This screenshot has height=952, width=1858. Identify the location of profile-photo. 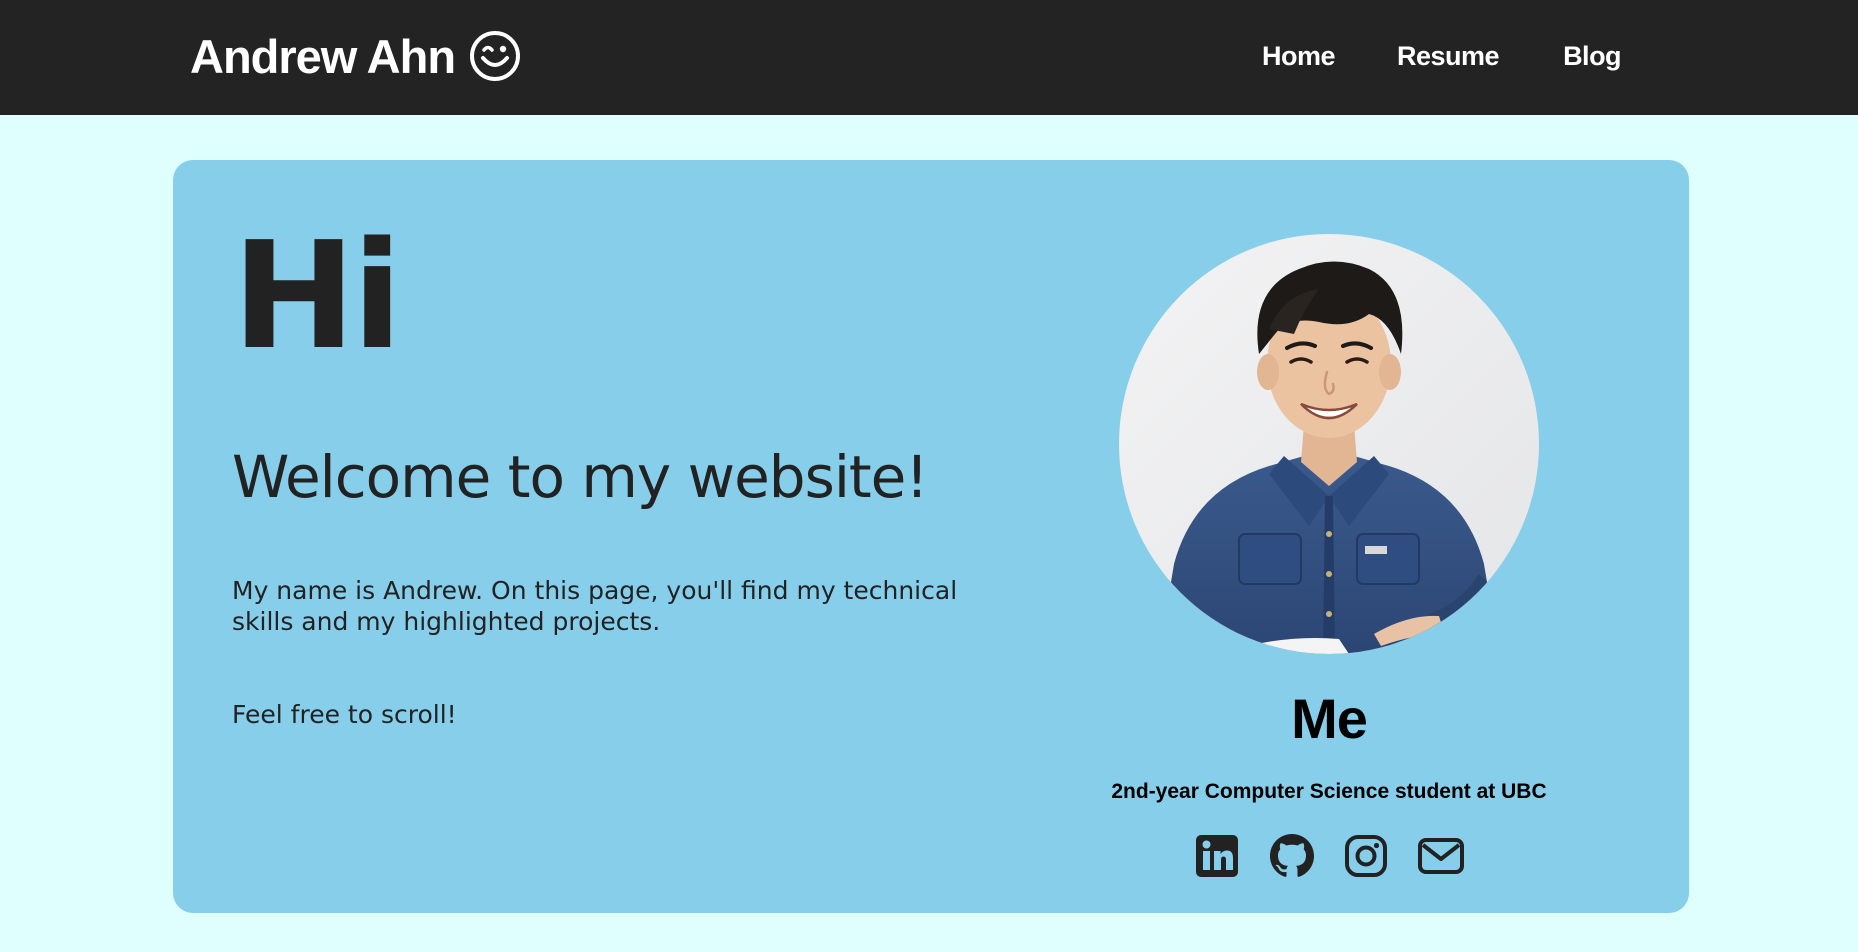
(1329, 444).